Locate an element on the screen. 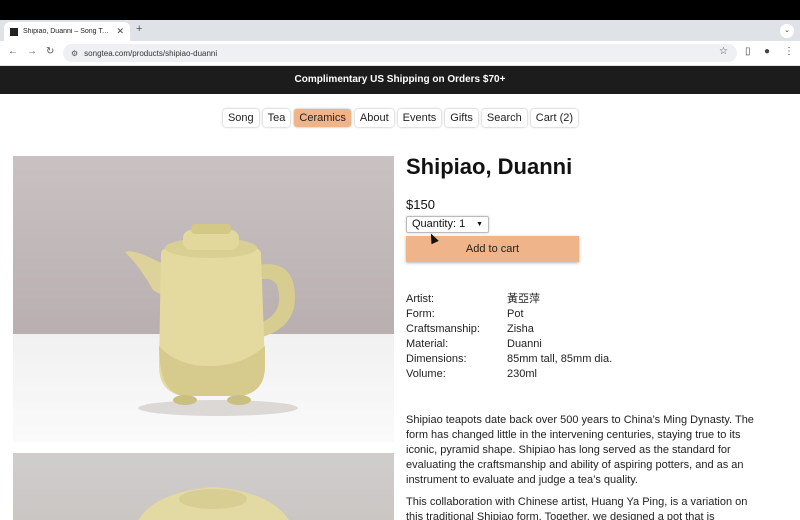 The width and height of the screenshot is (800, 520). quantity-select: Quantity: 1 ▼ is located at coordinates (447, 224).